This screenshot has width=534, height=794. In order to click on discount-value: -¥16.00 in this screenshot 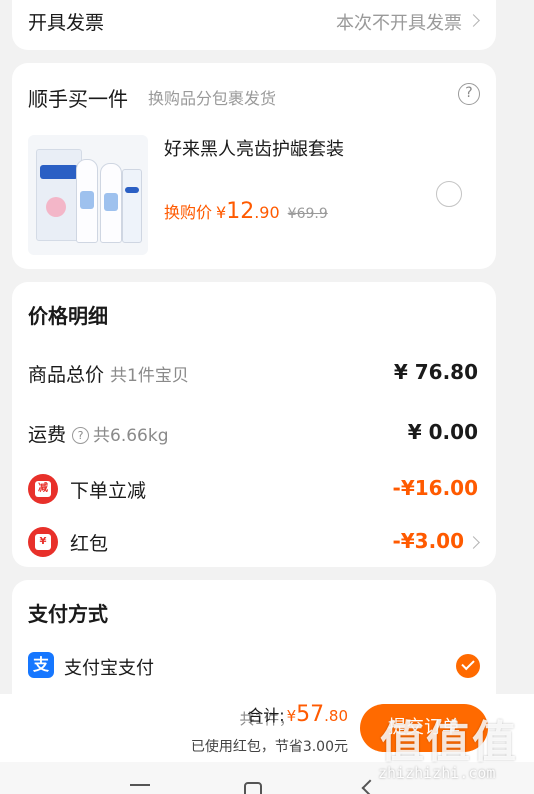, I will do `click(435, 488)`.